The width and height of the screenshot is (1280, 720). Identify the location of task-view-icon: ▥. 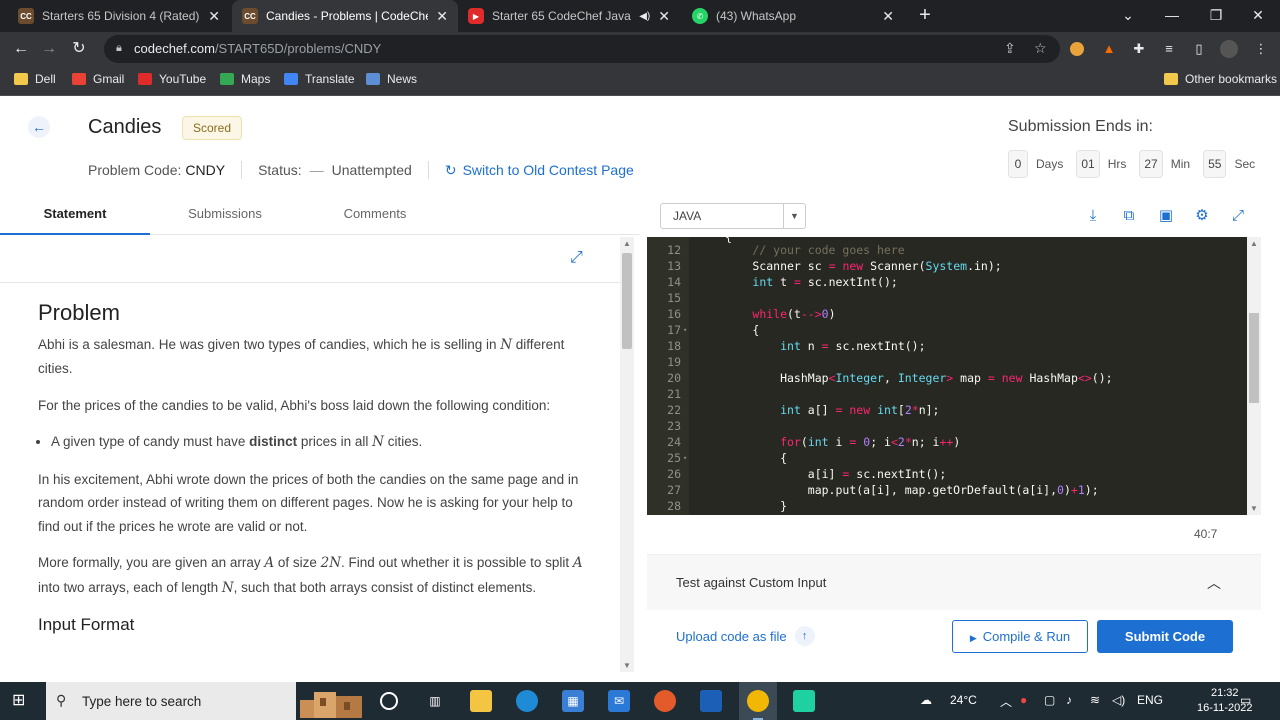
(435, 701).